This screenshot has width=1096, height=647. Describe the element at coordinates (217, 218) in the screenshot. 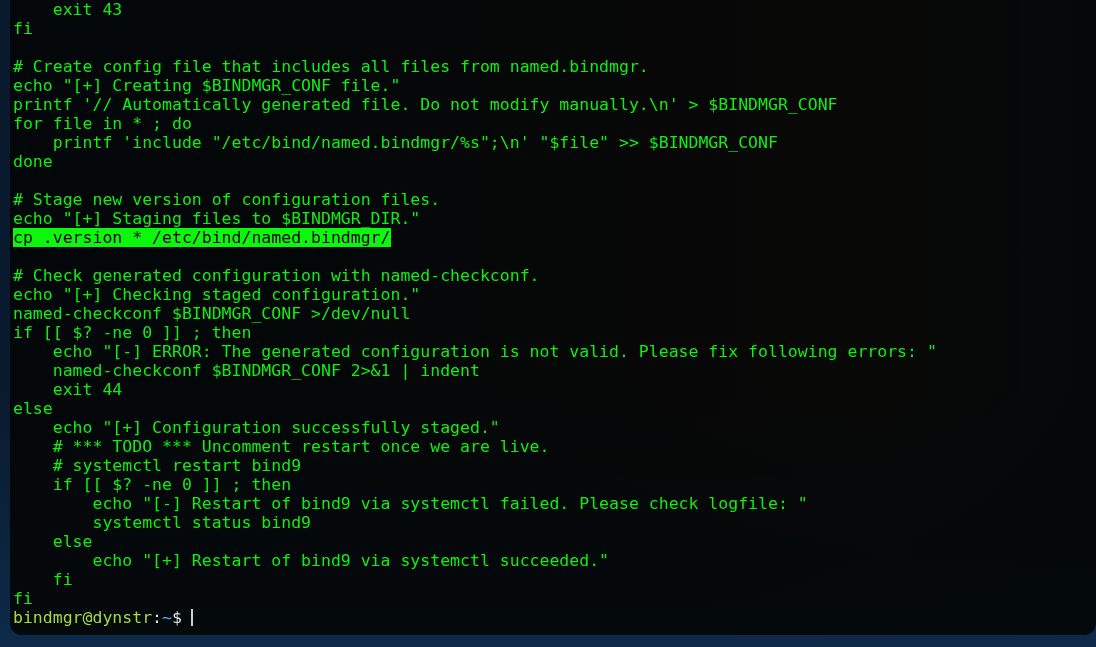

I see `code-line: echo "[+] Staging files to $BINDMGR_DIR."` at that location.